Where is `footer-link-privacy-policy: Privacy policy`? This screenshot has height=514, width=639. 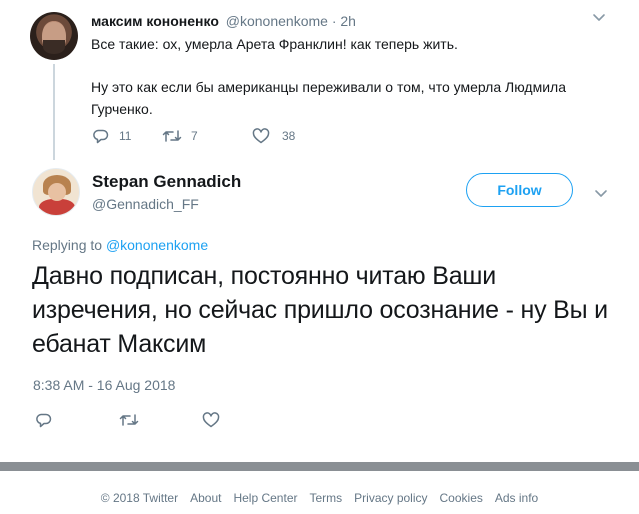
footer-link-privacy-policy: Privacy policy is located at coordinates (390, 498).